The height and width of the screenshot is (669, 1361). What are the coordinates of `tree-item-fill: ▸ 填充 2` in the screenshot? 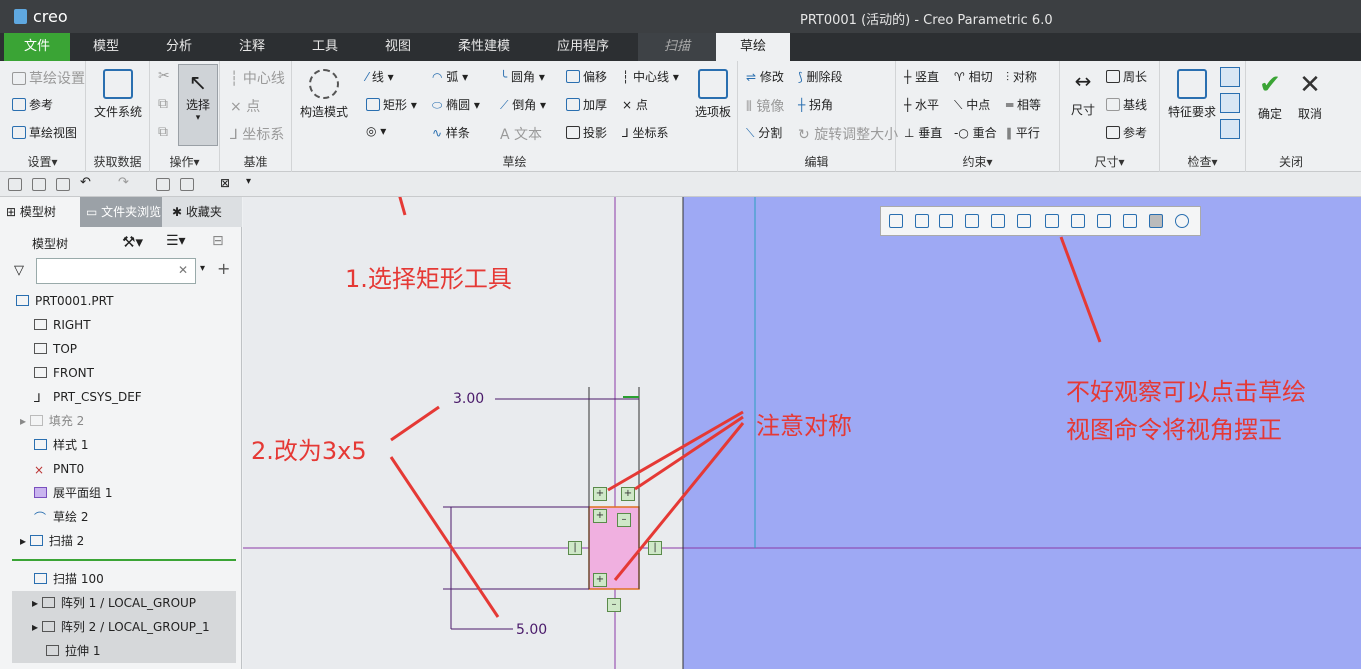 It's located at (121, 421).